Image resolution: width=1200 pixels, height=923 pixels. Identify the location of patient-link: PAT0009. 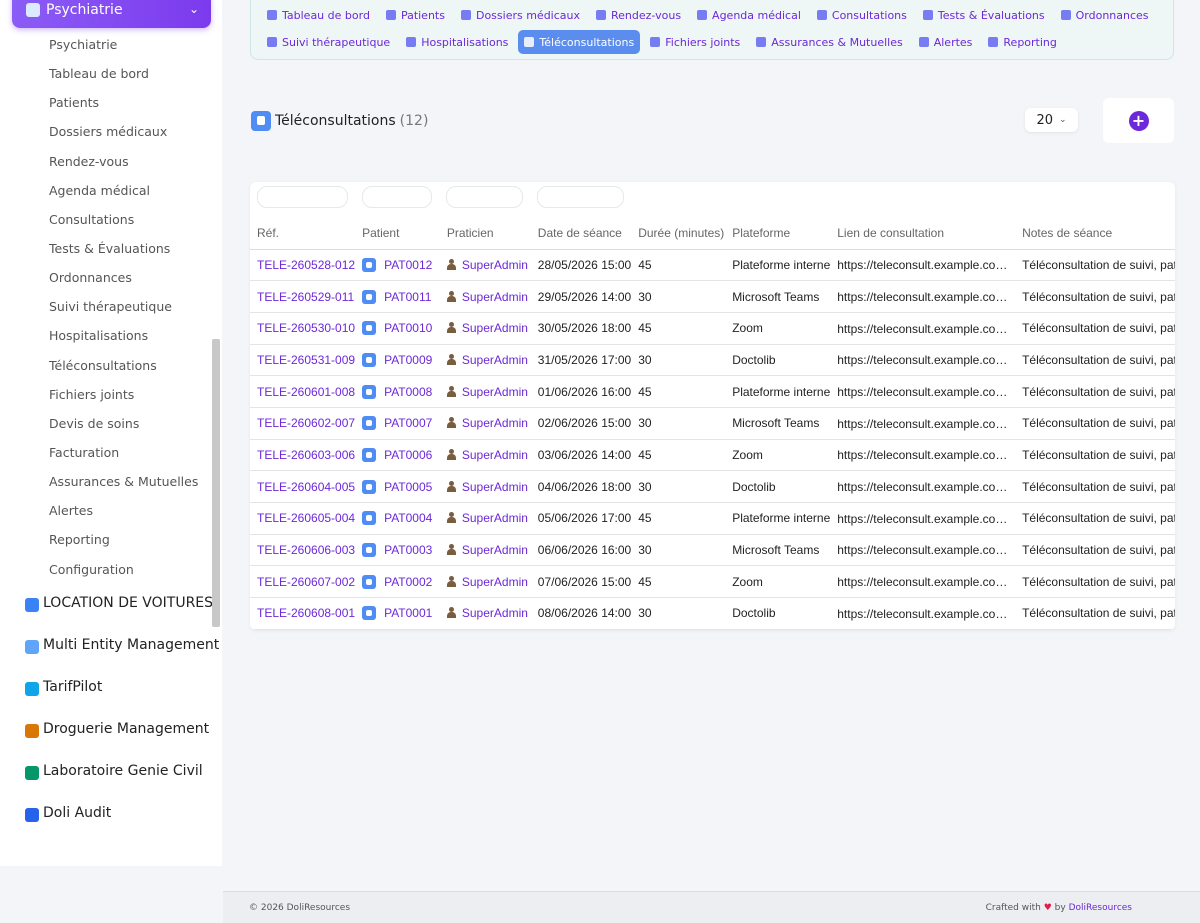
(408, 360).